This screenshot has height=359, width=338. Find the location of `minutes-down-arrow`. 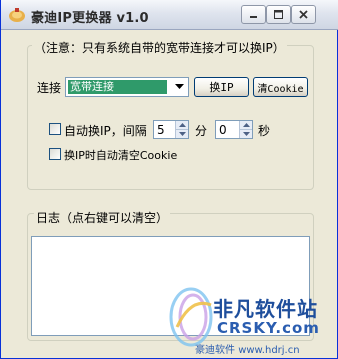

minutes-down-arrow is located at coordinates (181, 133).